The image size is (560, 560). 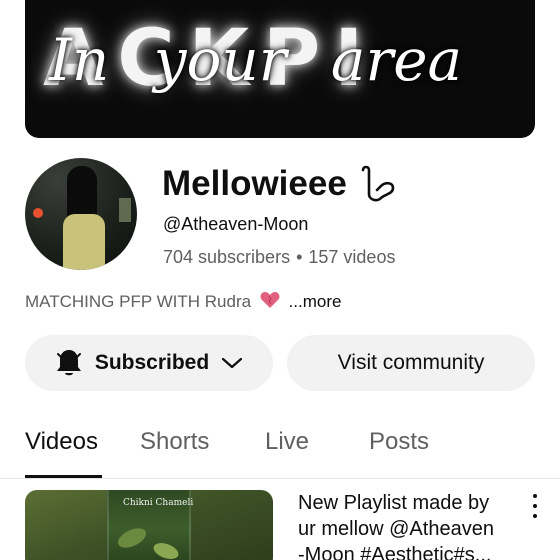 What do you see at coordinates (352, 257) in the screenshot?
I see `video-count: 157 videos` at bounding box center [352, 257].